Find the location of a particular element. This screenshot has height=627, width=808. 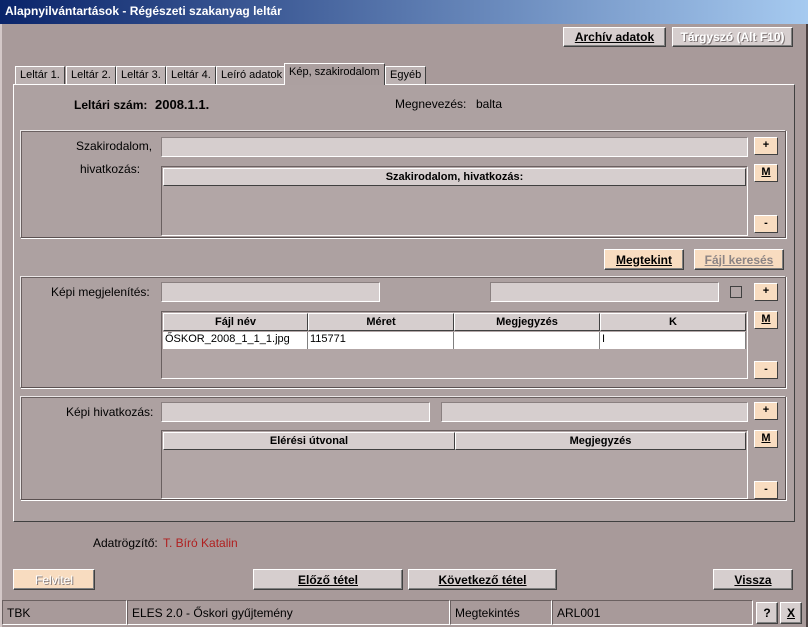

subject-keyword-button: Tárgyszó (Alt F10) is located at coordinates (732, 37).